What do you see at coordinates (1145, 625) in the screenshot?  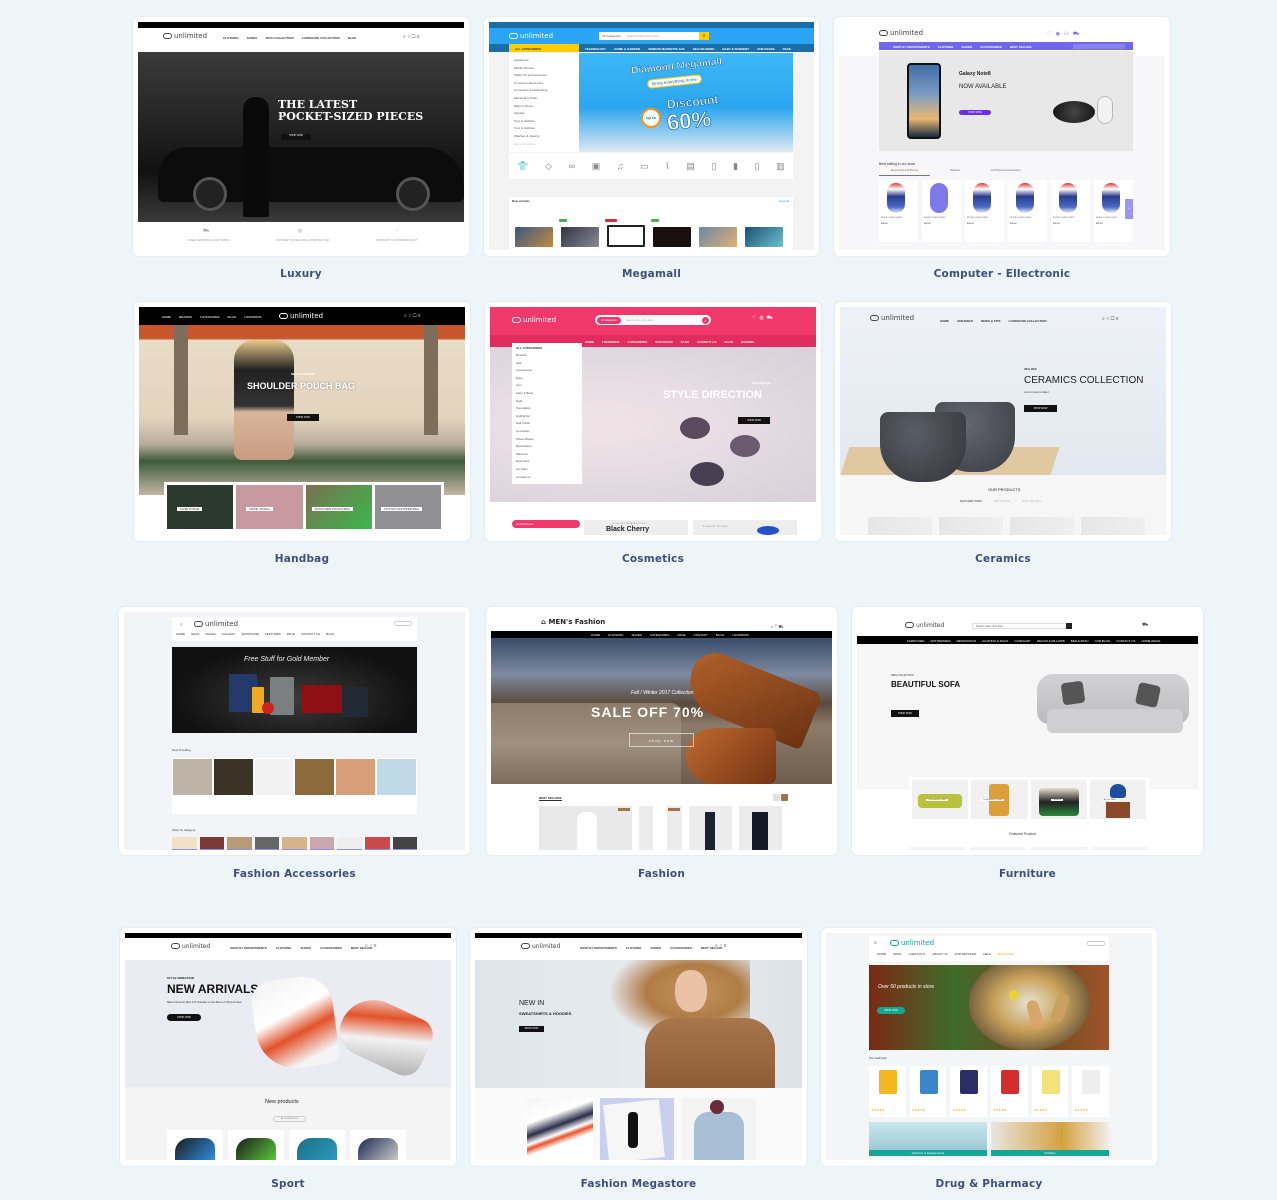 I see `header-icons: ⛟` at bounding box center [1145, 625].